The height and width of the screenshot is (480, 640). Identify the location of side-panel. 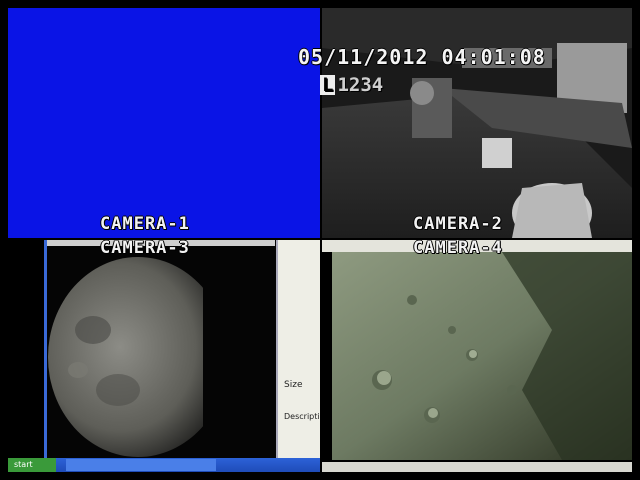
(298, 349).